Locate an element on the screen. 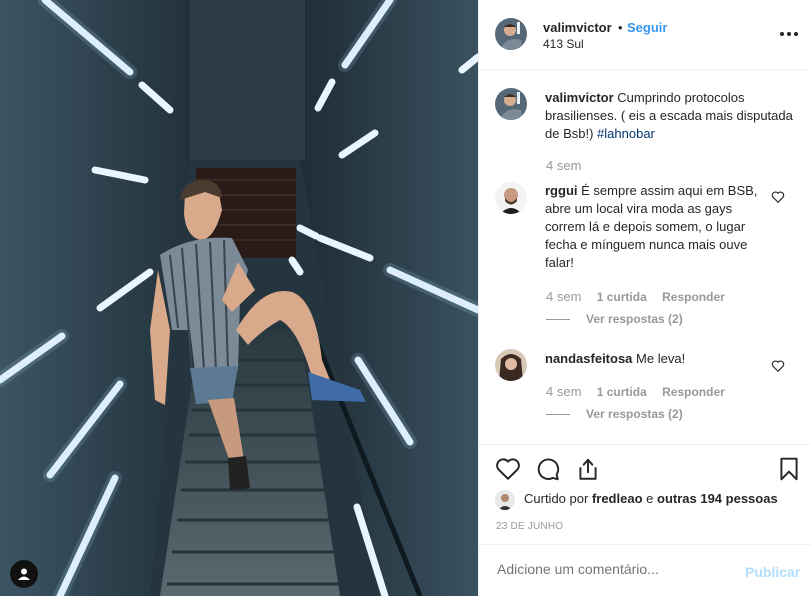  caption-meta: 4 sem is located at coordinates (563, 165).